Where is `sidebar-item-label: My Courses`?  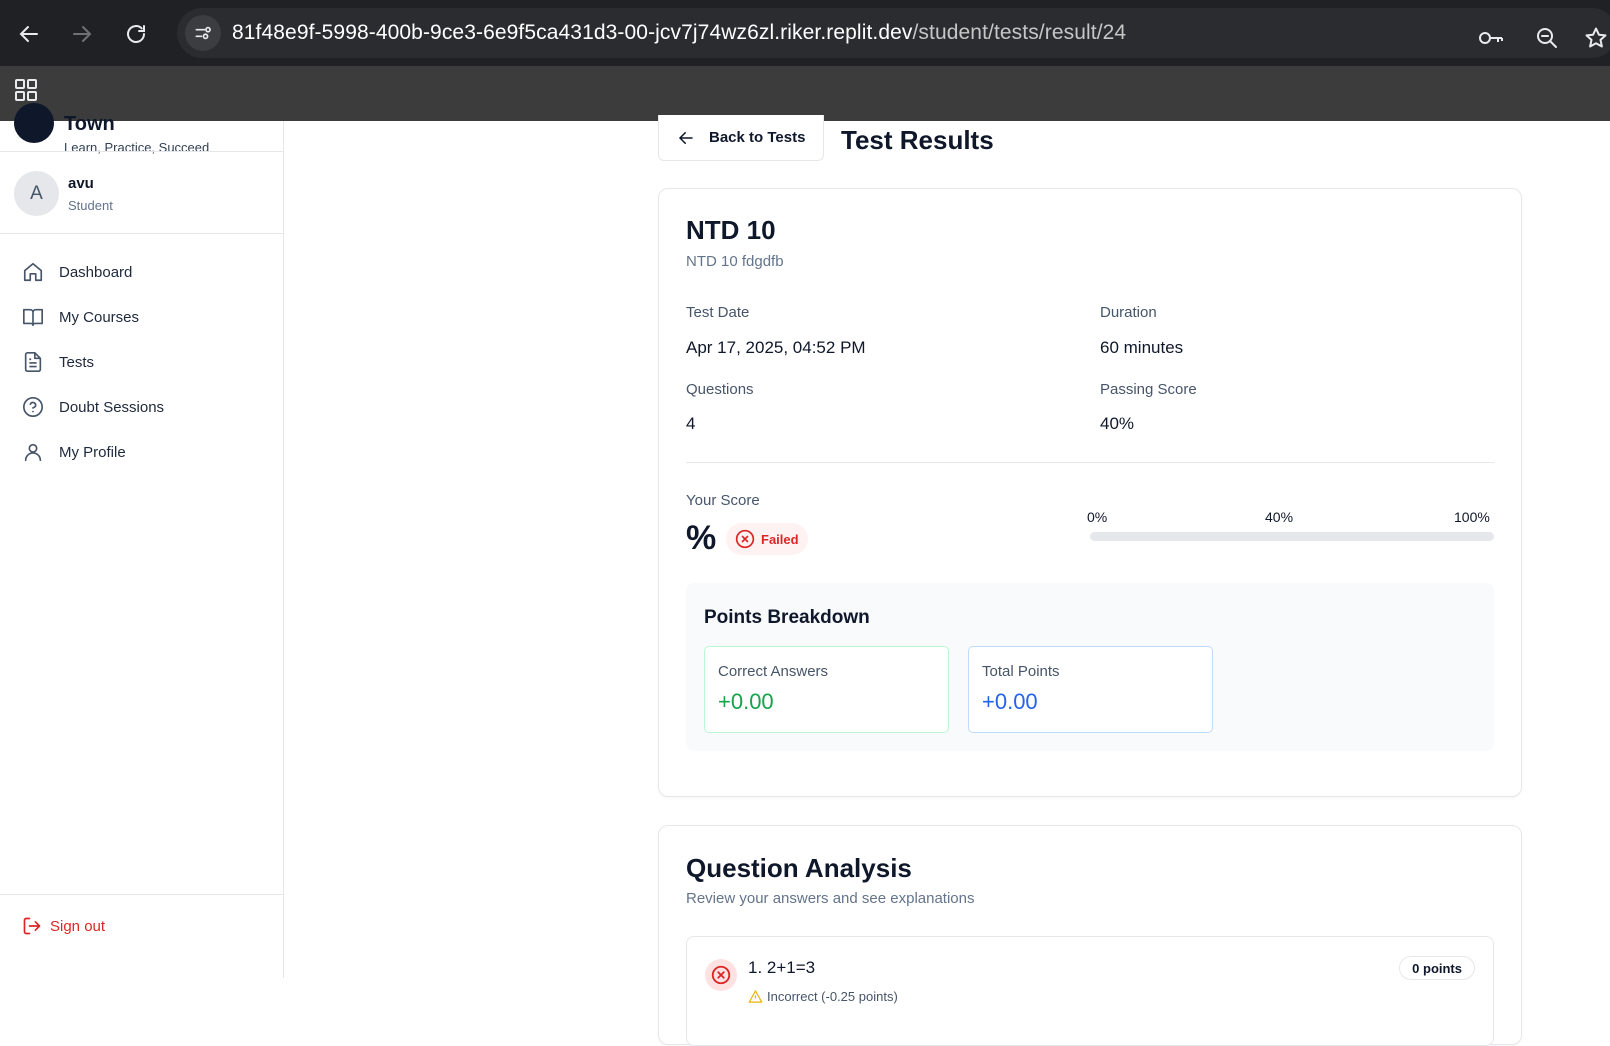 sidebar-item-label: My Courses is located at coordinates (99, 317).